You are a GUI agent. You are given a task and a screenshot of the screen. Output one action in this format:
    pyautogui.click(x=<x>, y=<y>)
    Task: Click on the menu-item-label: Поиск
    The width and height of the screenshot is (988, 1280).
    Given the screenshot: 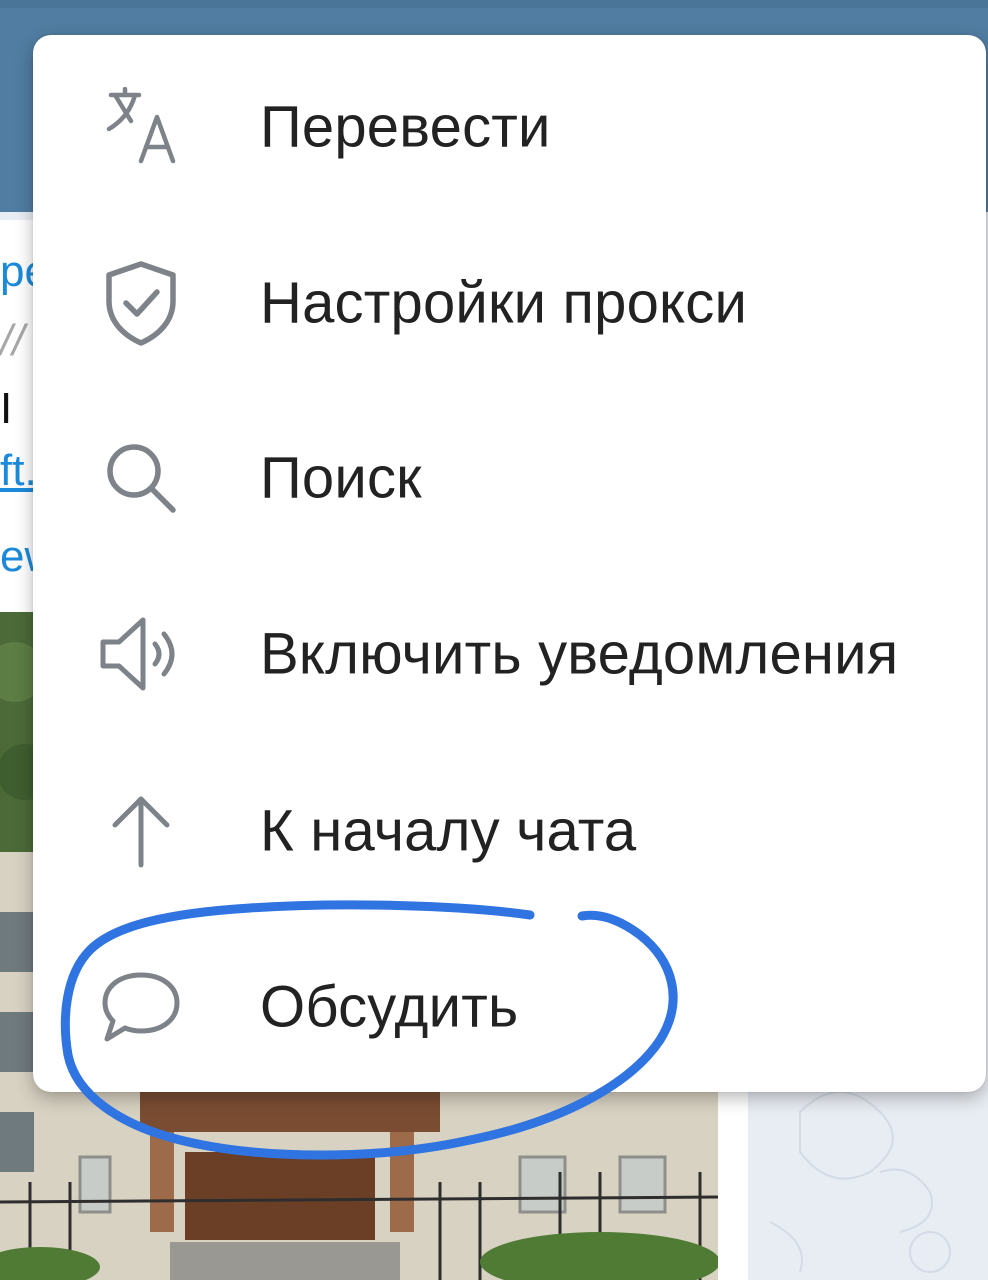 What is the action you would take?
    pyautogui.click(x=341, y=478)
    